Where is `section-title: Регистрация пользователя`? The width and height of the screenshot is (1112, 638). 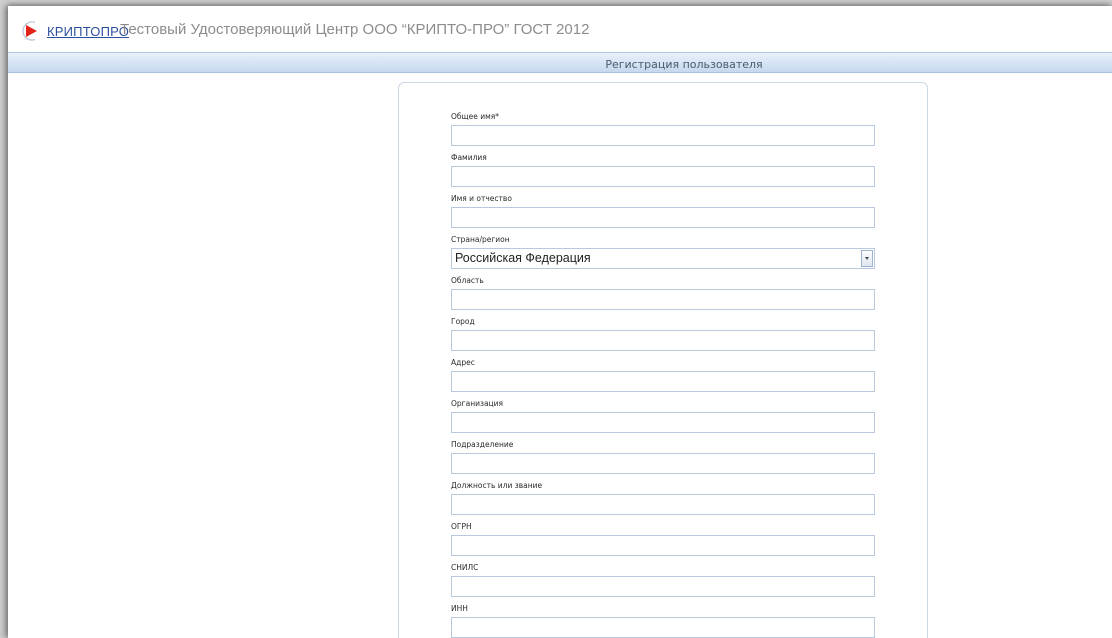
section-title: Регистрация пользователя is located at coordinates (684, 64).